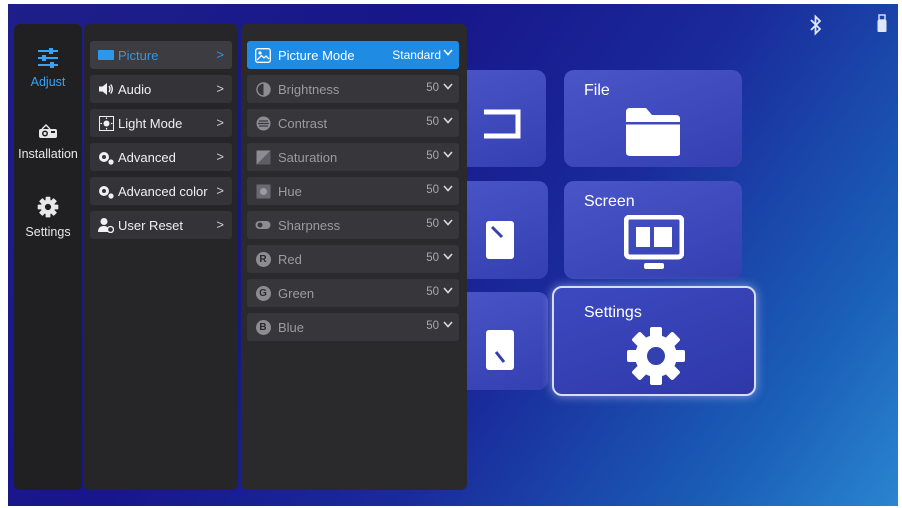  I want to click on setting-label: Hue, so click(290, 191).